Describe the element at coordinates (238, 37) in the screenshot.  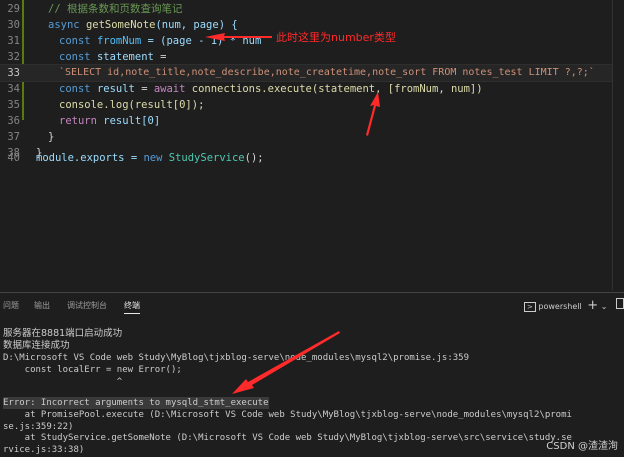
I see `arrow-left-annotation` at that location.